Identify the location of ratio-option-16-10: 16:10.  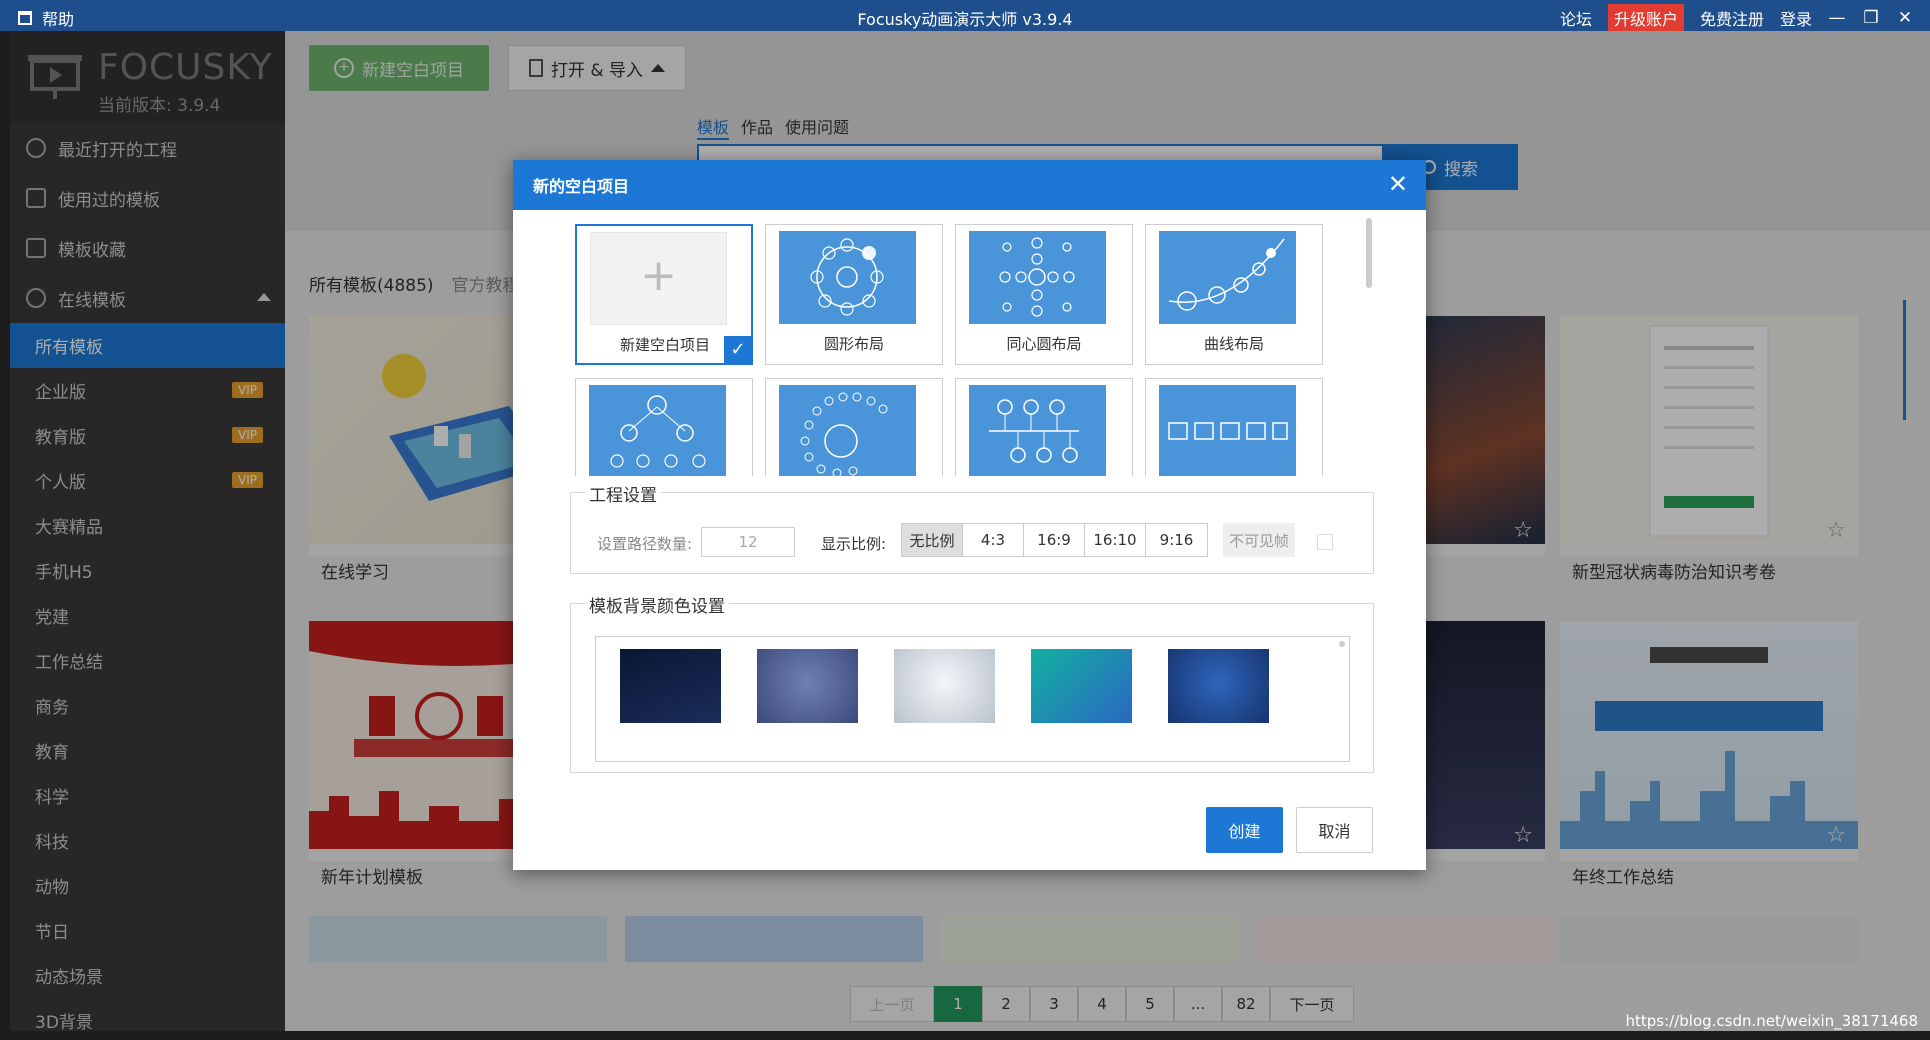
(1115, 540).